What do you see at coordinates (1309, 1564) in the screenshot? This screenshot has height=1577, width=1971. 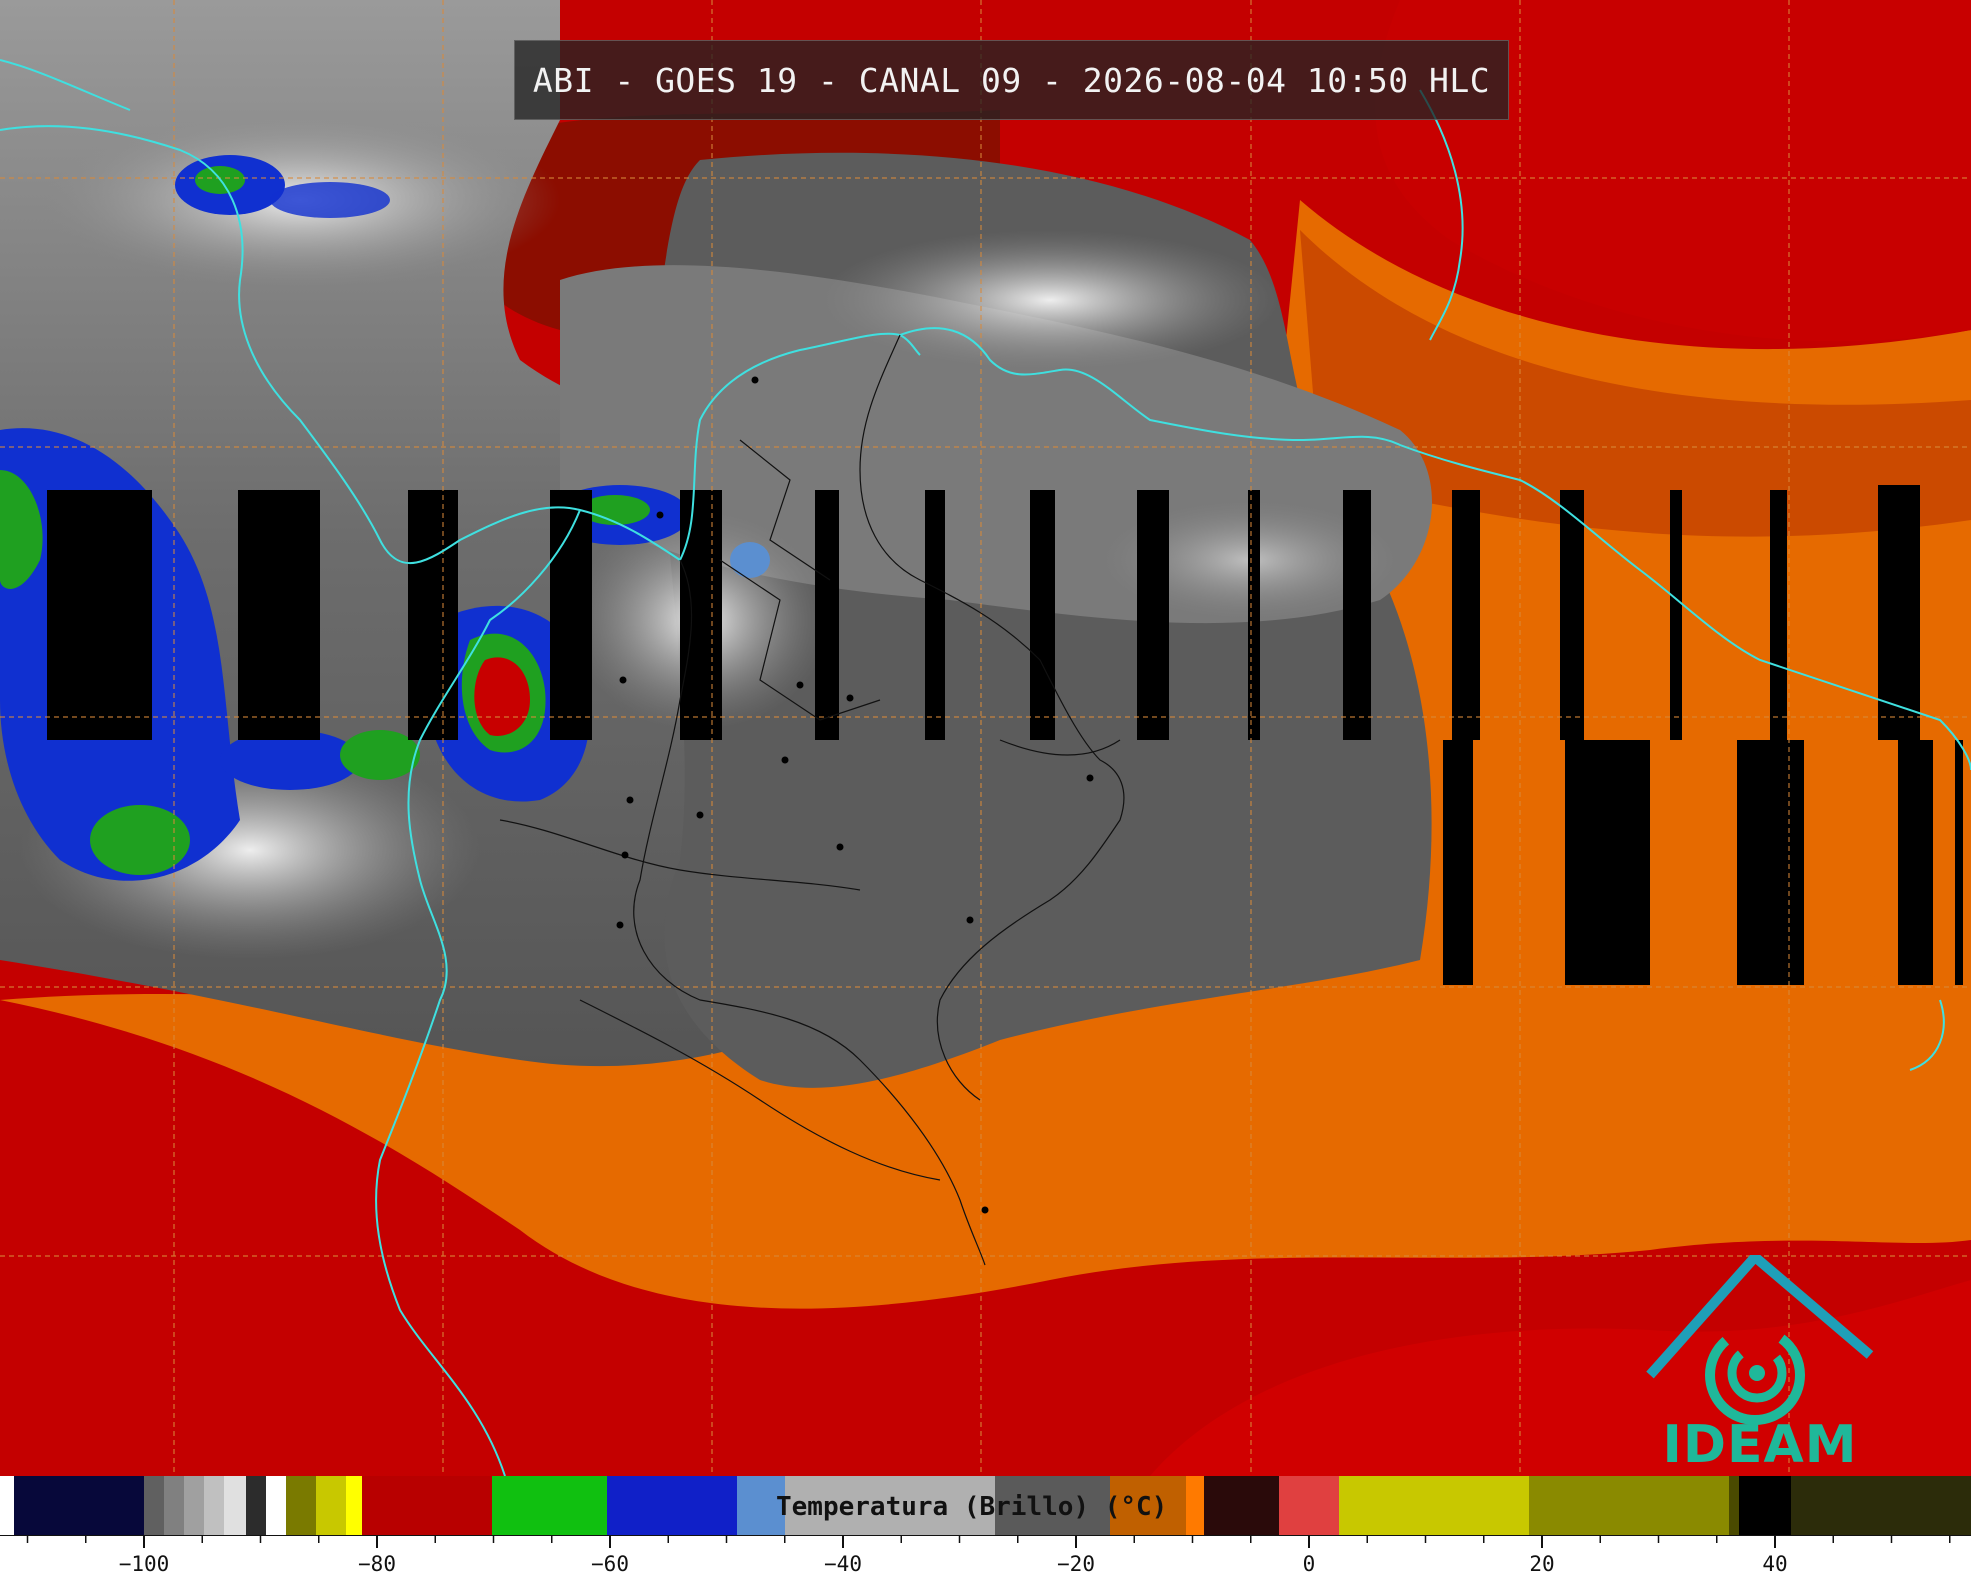 I see `colorbar-tick-label: 0` at bounding box center [1309, 1564].